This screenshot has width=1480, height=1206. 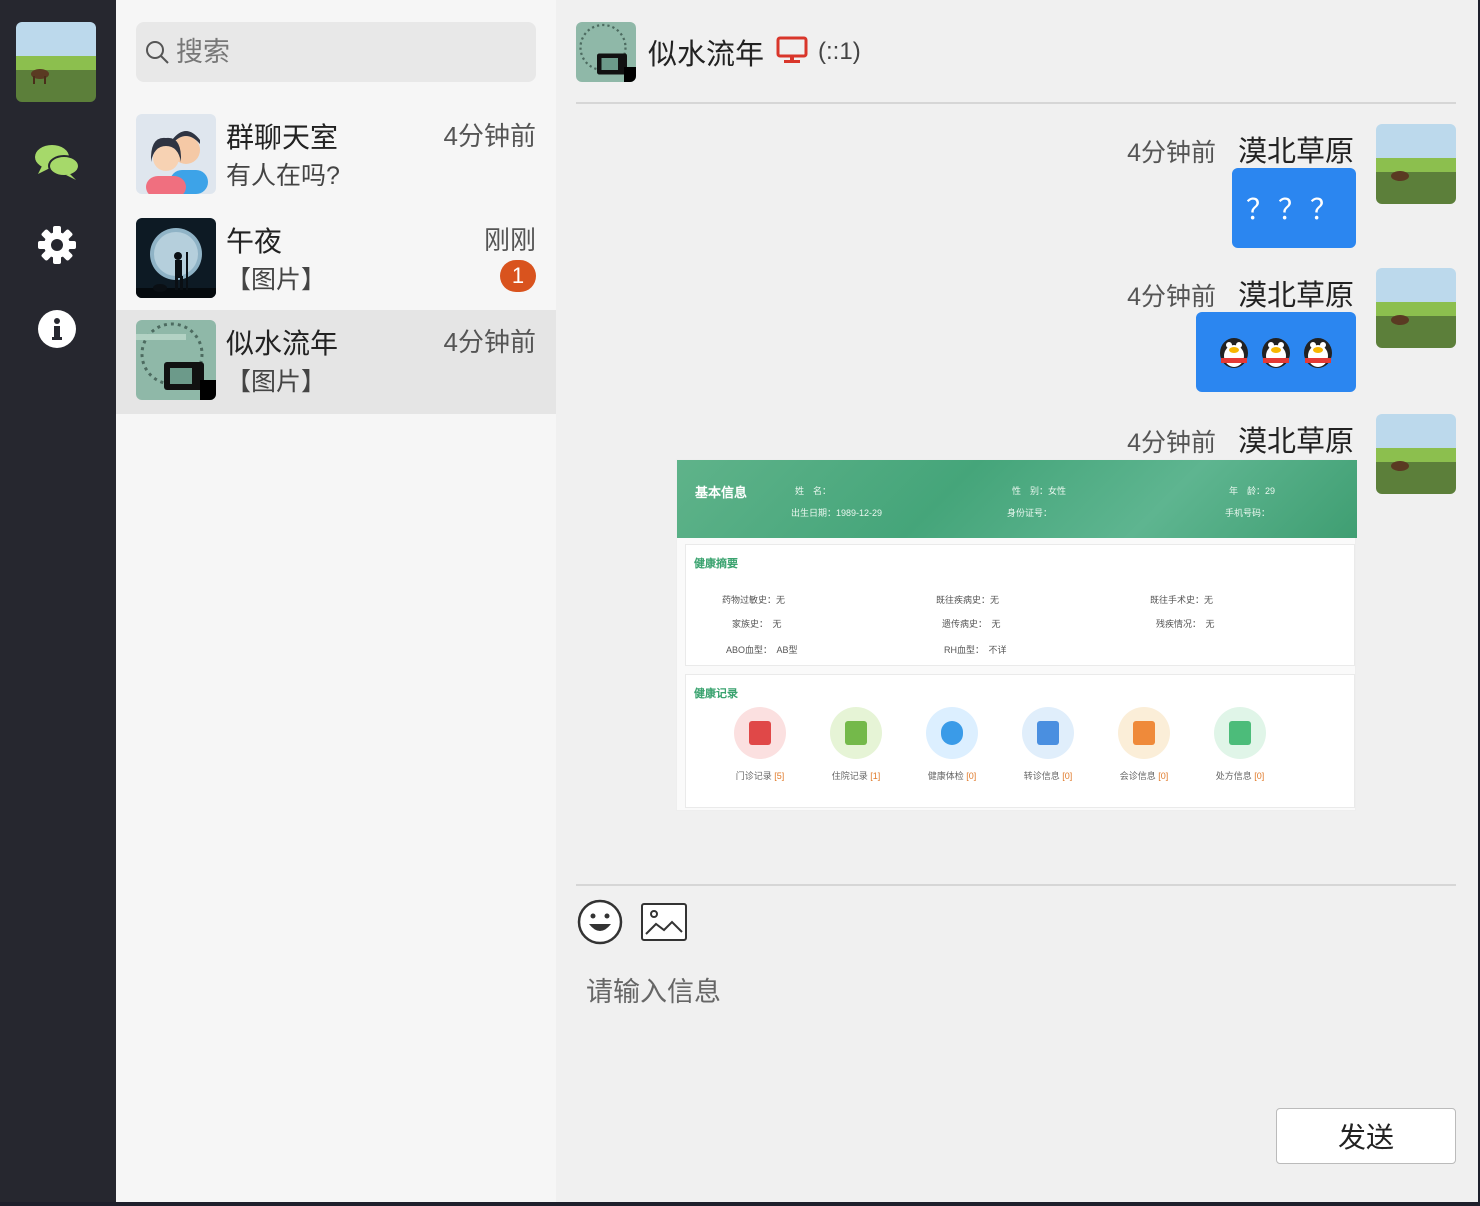 What do you see at coordinates (757, 624) in the screenshot?
I see `family-field: 家族史： 无` at bounding box center [757, 624].